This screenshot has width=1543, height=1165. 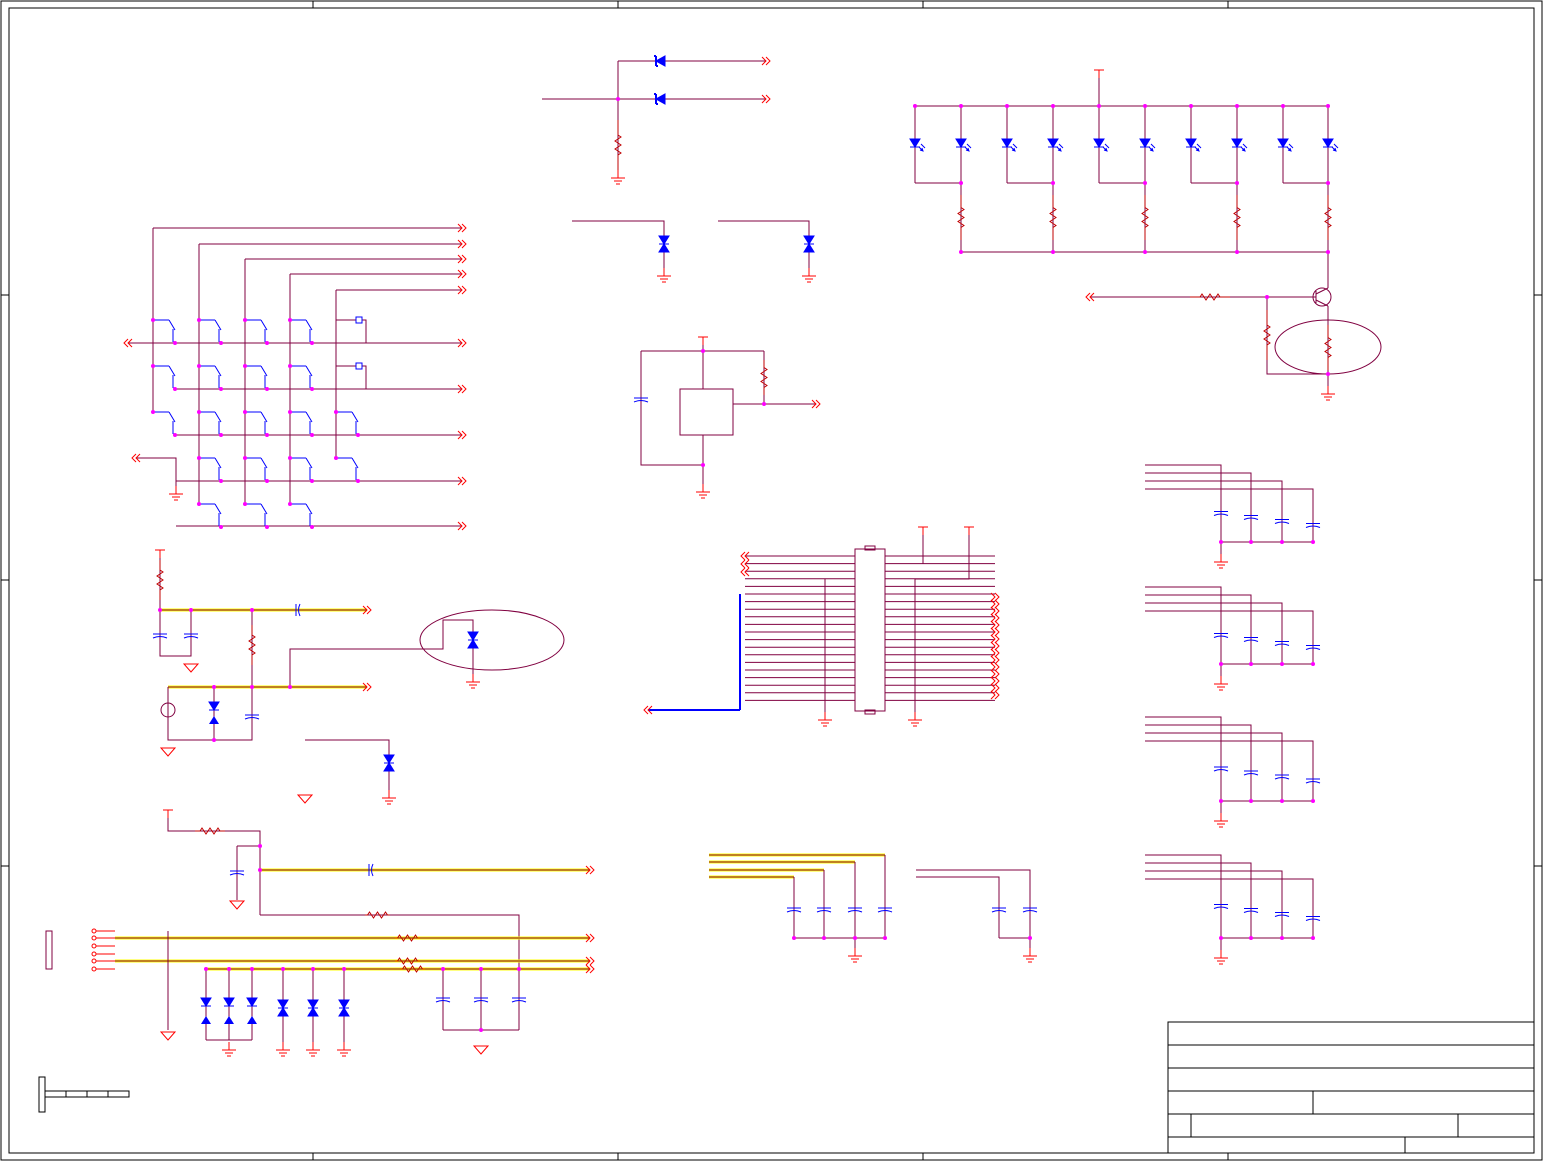 I want to click on indicator-part, so click(x=359, y=366).